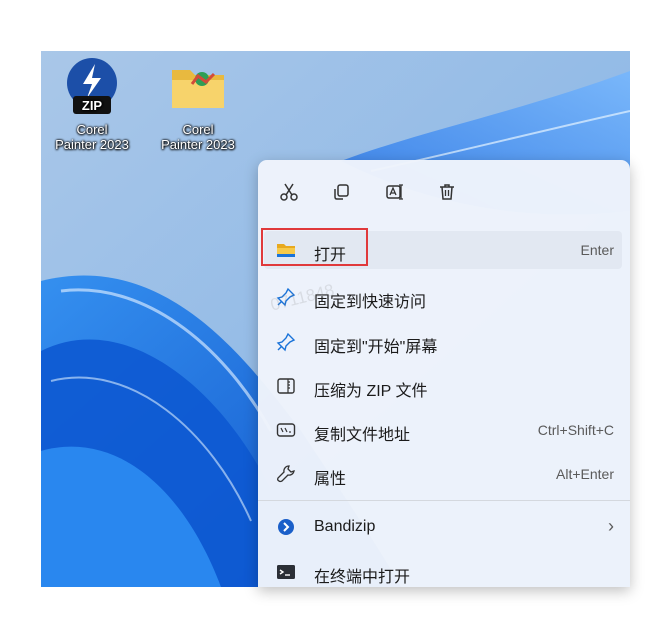 The image size is (672, 637). Describe the element at coordinates (198, 89) in the screenshot. I see `folder-icon` at that location.